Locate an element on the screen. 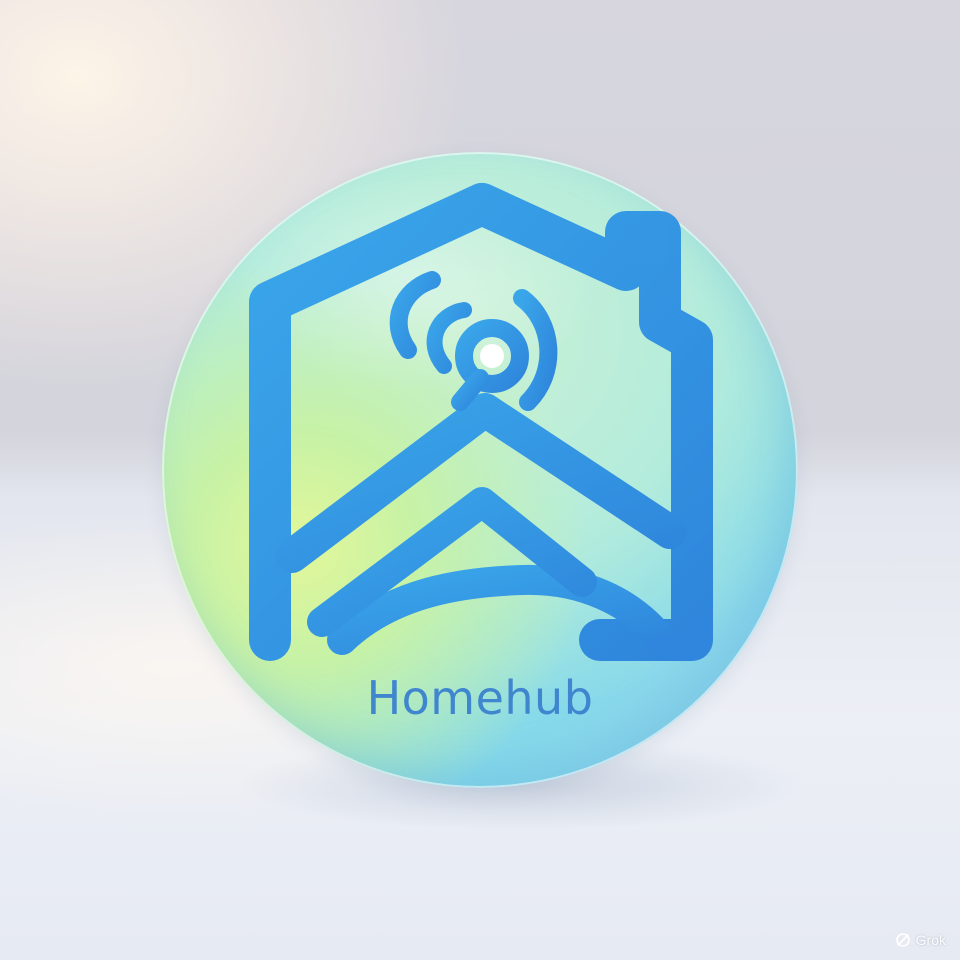  signal-dot is located at coordinates (492, 356).